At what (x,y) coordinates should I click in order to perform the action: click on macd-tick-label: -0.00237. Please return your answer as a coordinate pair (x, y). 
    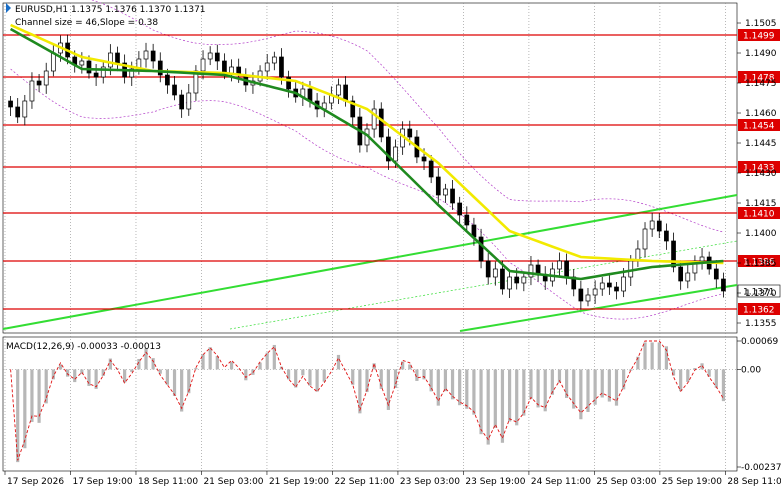
    Looking at the image, I should click on (761, 468).